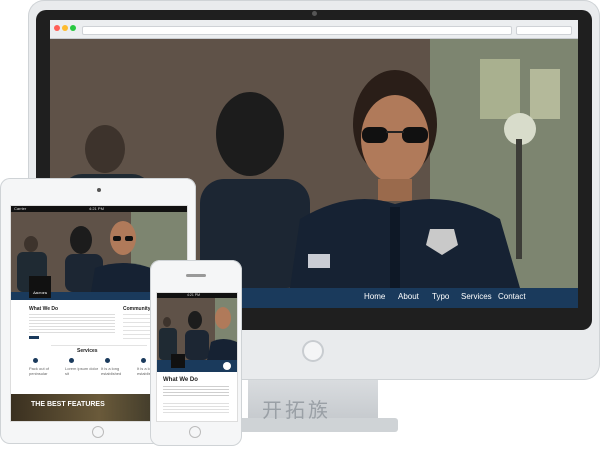  Describe the element at coordinates (72, 324) in the screenshot. I see `tablet-body-text-lines` at that location.